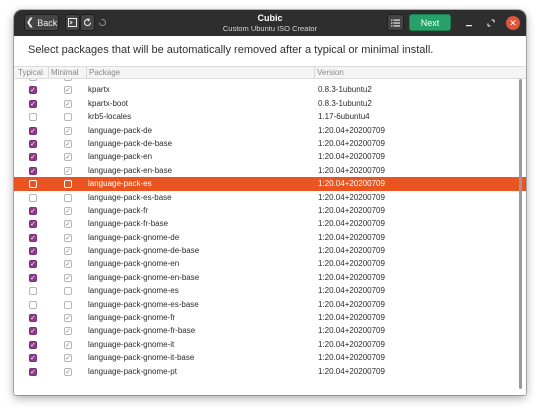  I want to click on package-name: language-pack-gnome-de-base, so click(144, 251).